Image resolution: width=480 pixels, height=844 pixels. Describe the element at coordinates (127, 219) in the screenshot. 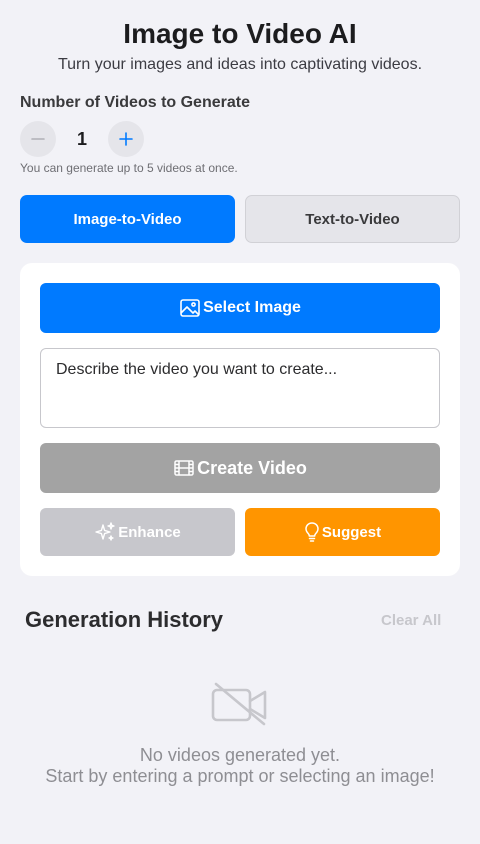

I see `tab-image-to-video: Image-to-Video` at that location.